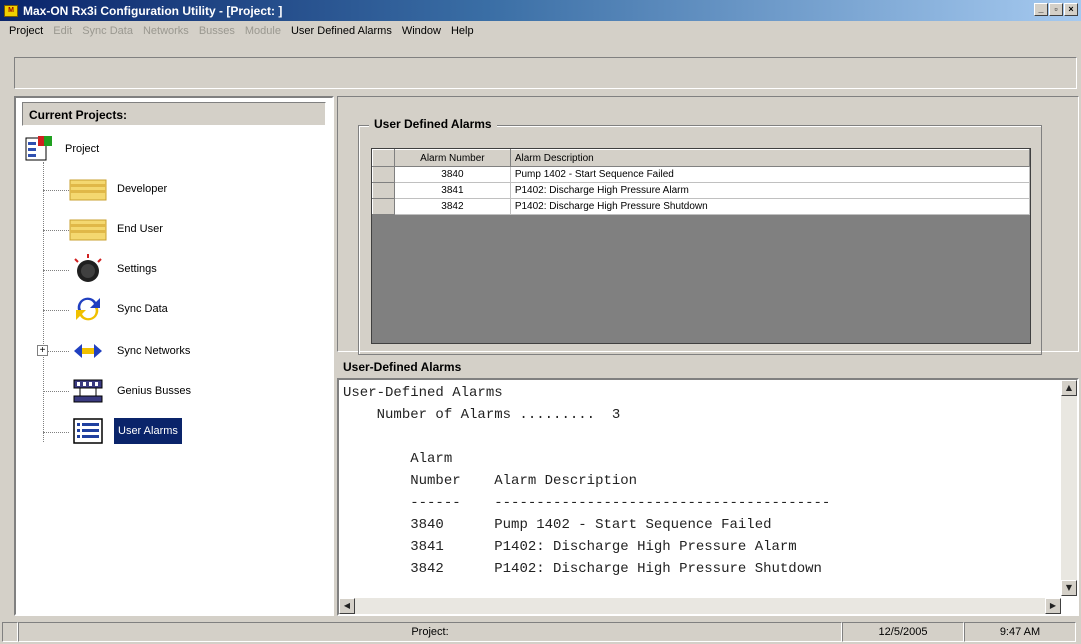 The width and height of the screenshot is (1081, 644). I want to click on developer-folder-icon, so click(87, 189).